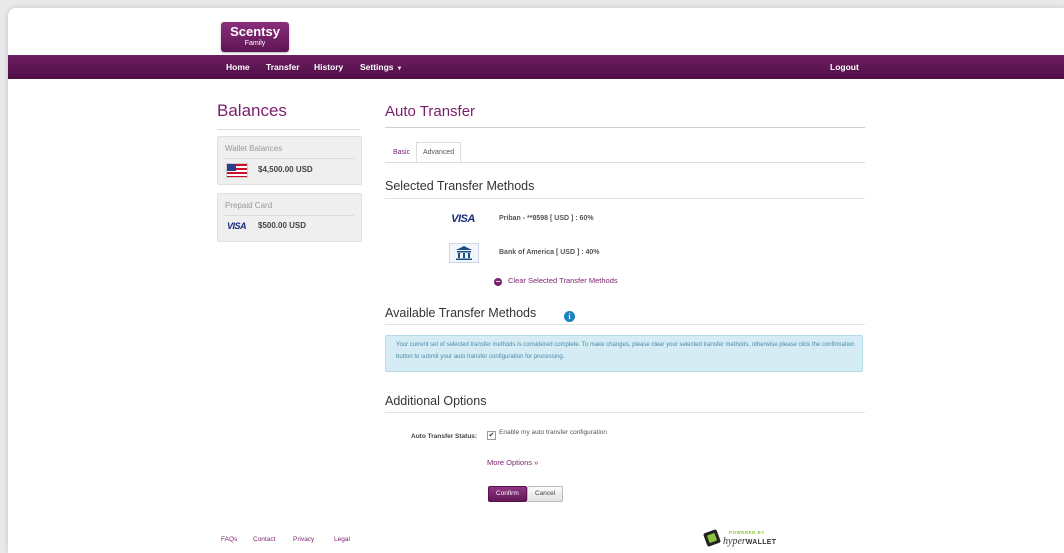  I want to click on info-icon: i, so click(569, 316).